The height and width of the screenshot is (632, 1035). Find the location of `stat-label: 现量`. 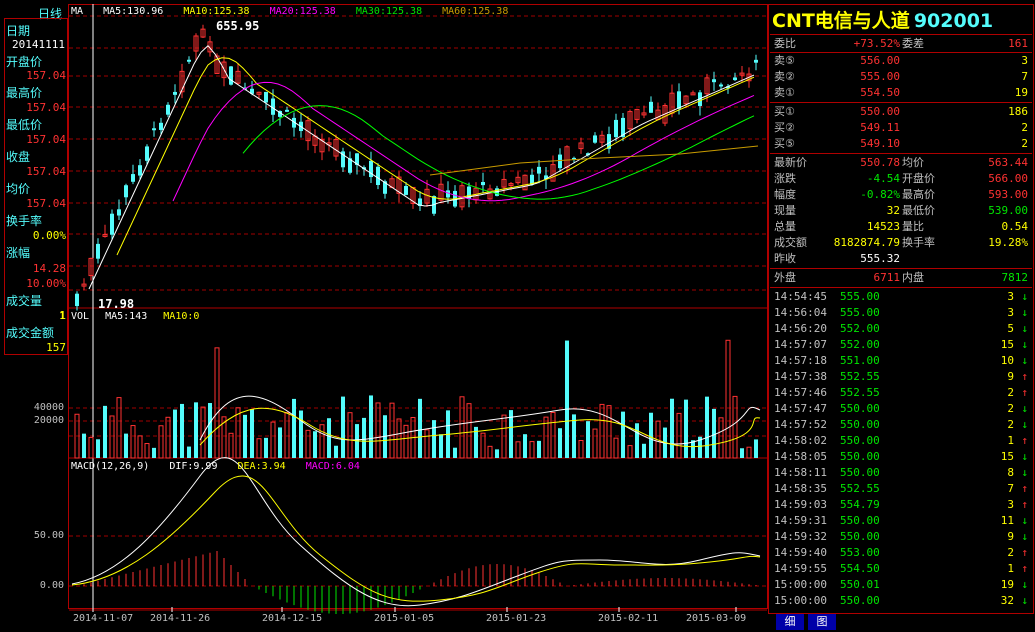

stat-label: 现量 is located at coordinates (785, 210).